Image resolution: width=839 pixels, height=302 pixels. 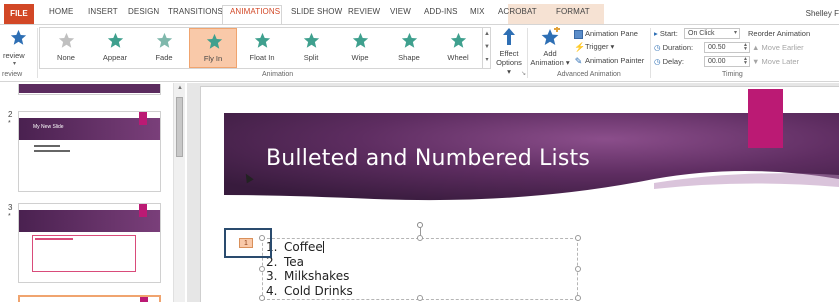 I want to click on advanced-animation-group-label: Advanced Animation, so click(x=589, y=74).